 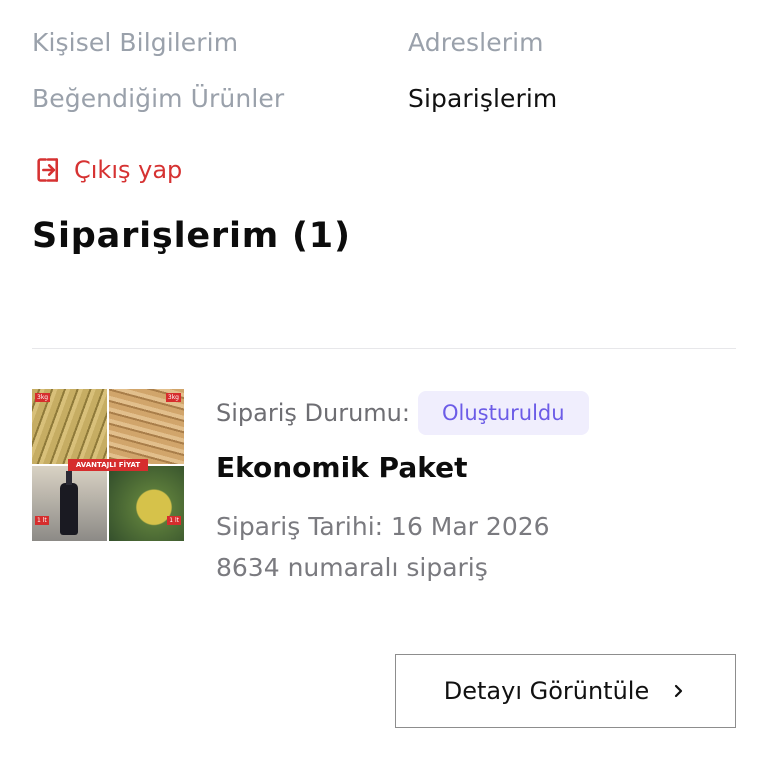 What do you see at coordinates (158, 98) in the screenshot?
I see `nav-liked-products: Beğendiğim Ürünler` at bounding box center [158, 98].